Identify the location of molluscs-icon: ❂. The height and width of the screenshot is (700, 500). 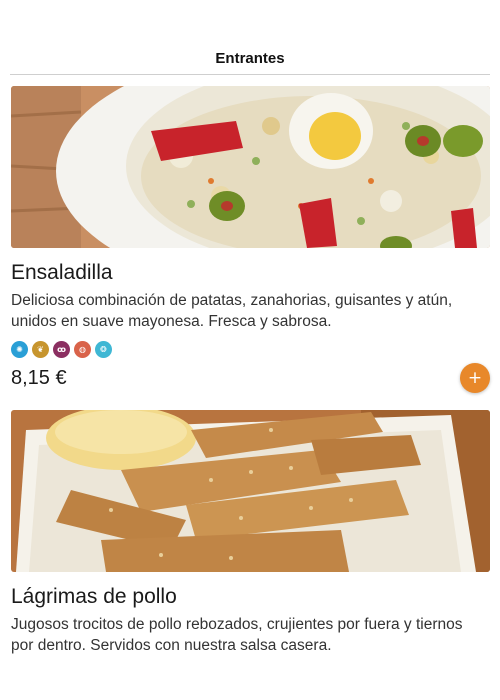
(103, 349).